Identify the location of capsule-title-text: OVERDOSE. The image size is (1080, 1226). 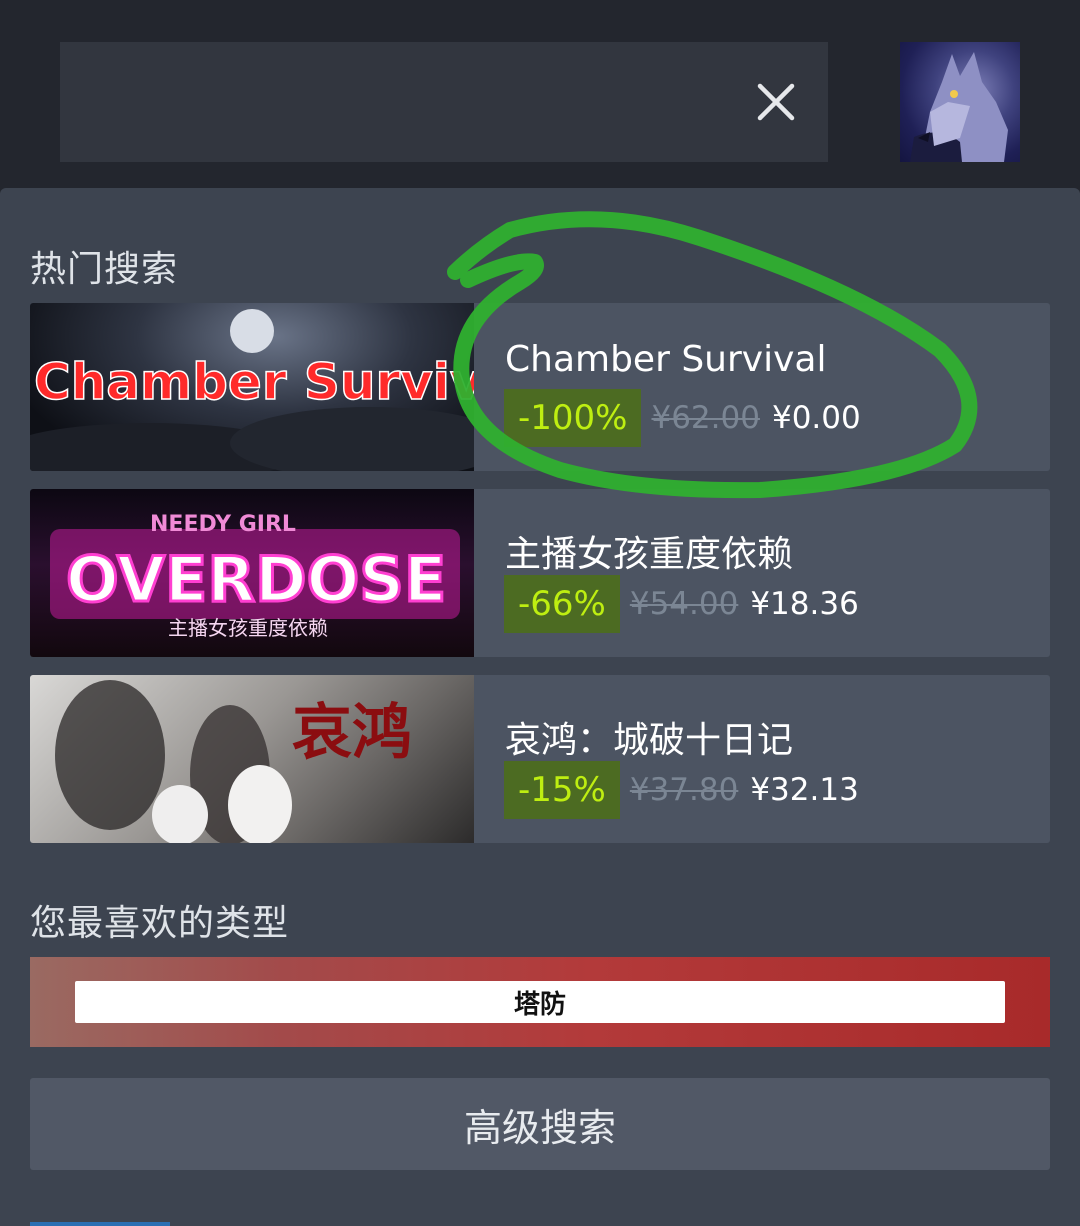
(256, 579).